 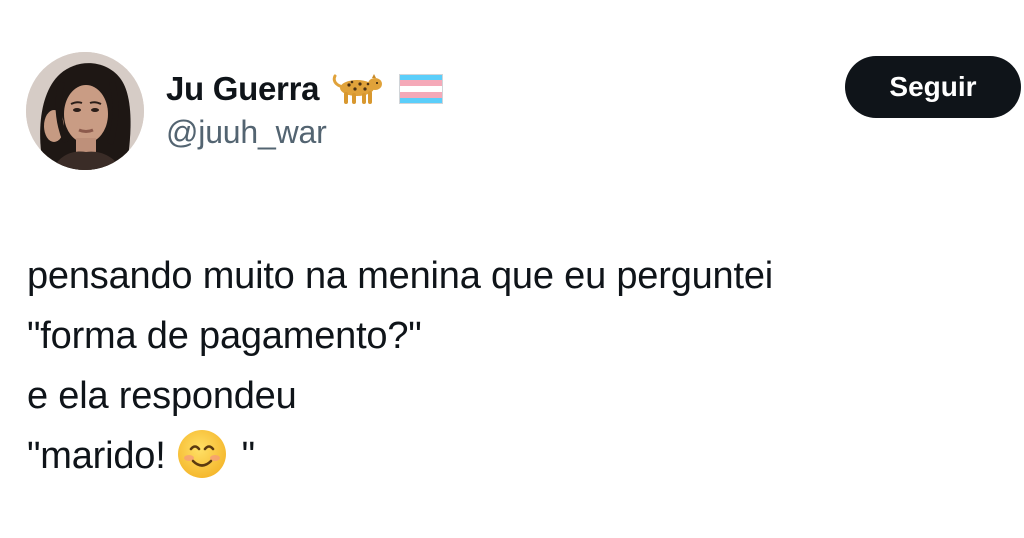 I want to click on avatar, so click(x=85, y=111).